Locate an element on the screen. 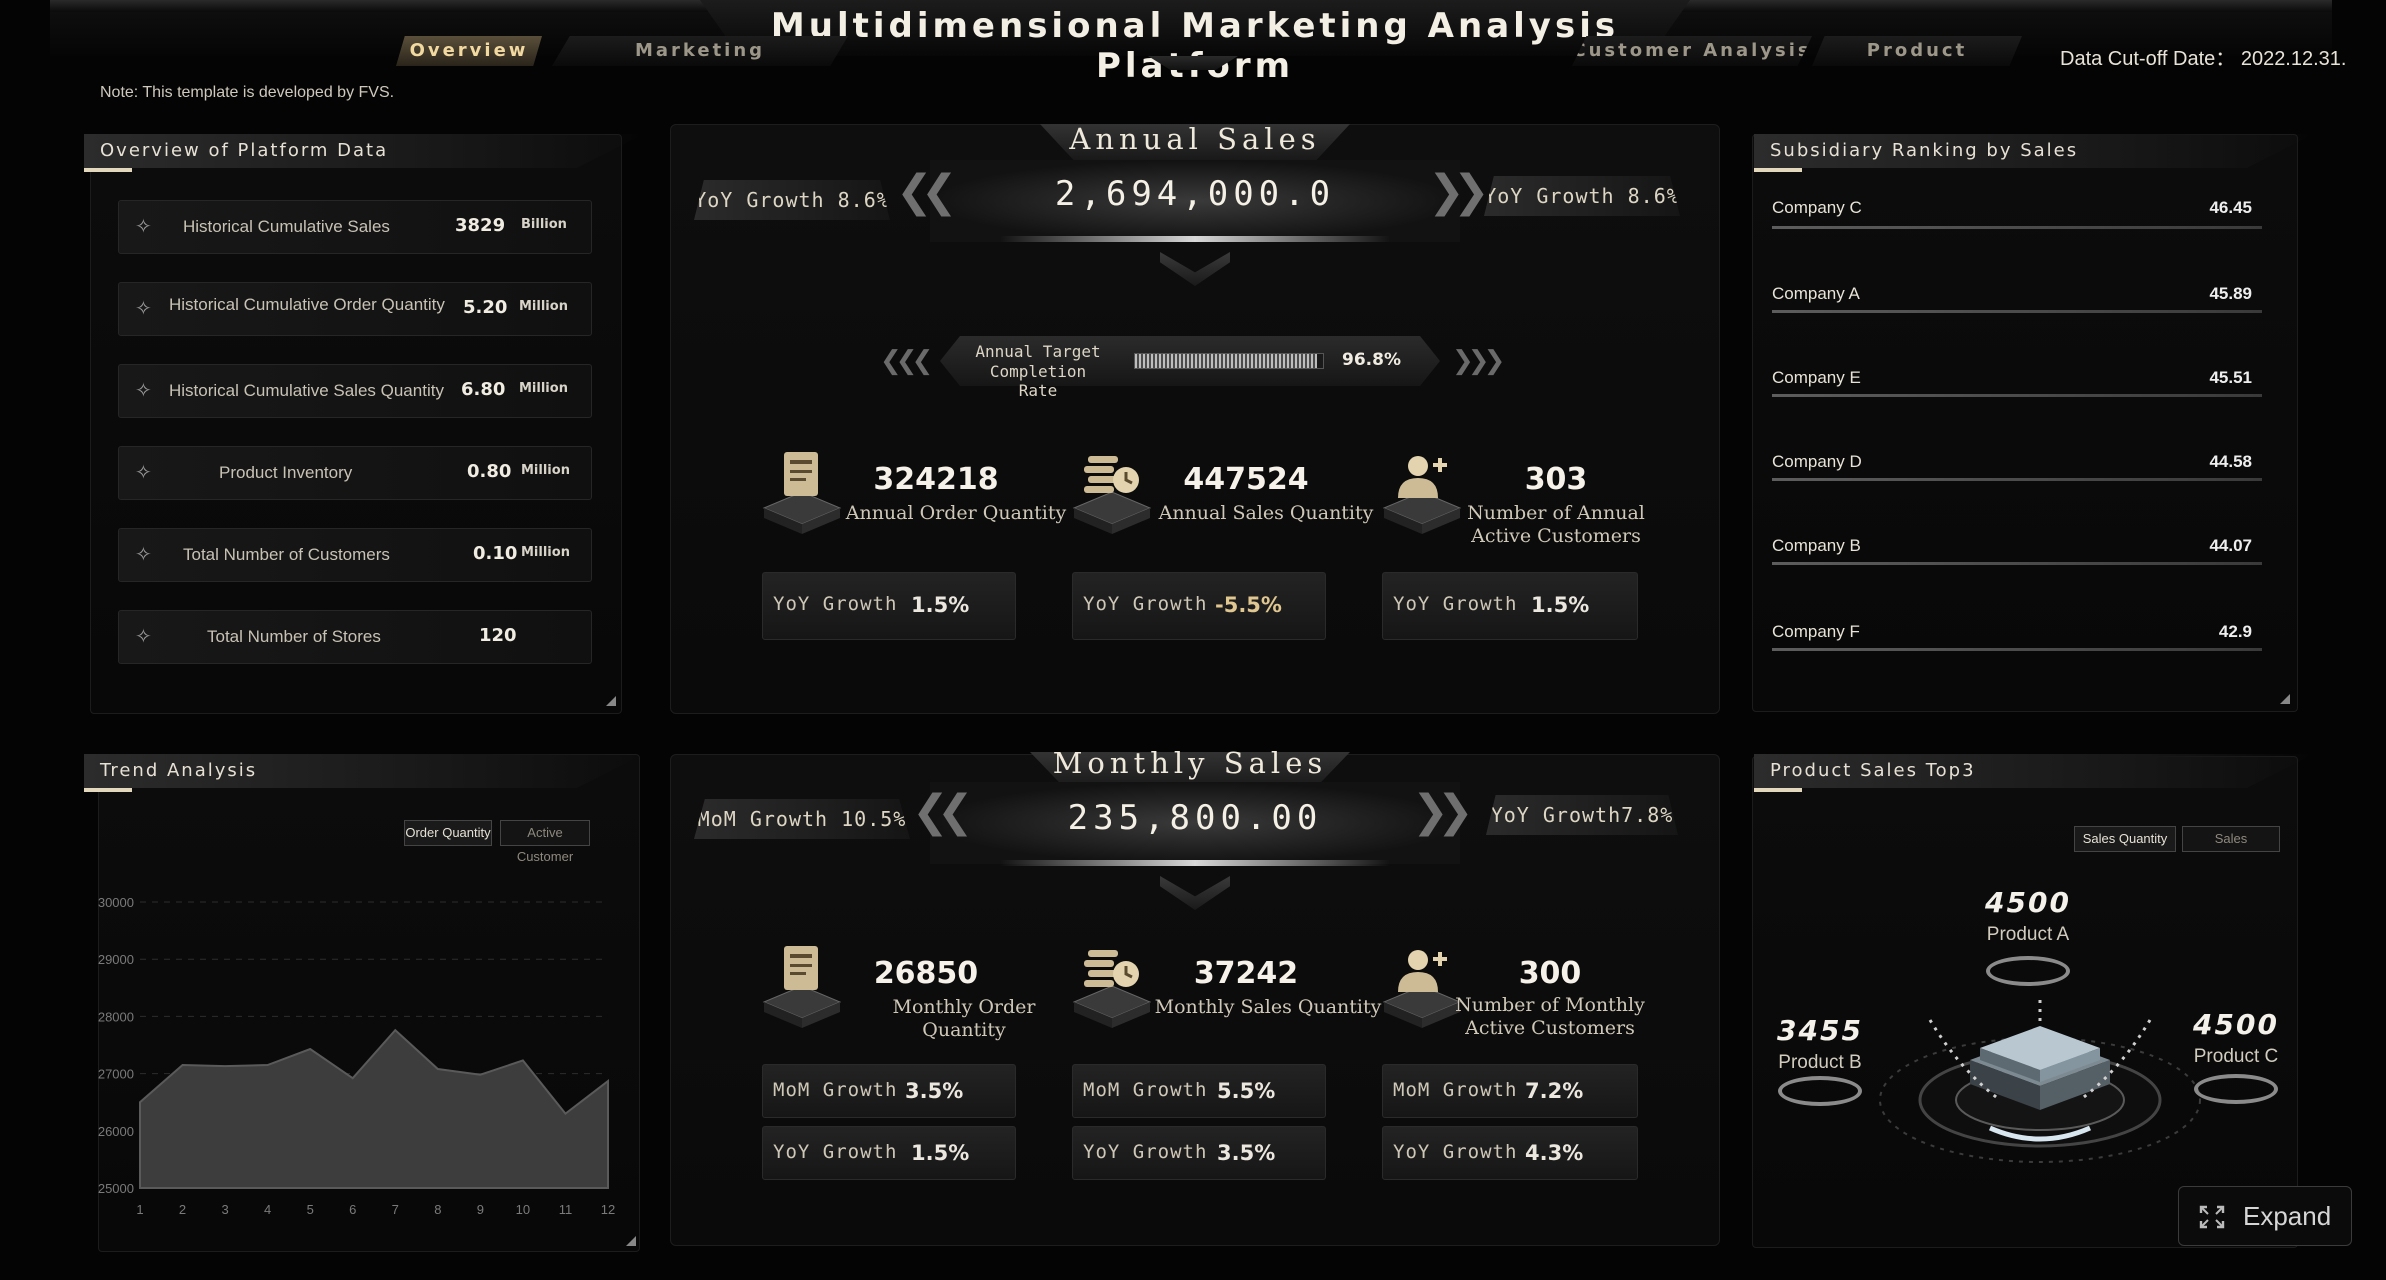 The width and height of the screenshot is (2386, 1280). x-tick-label: 11 is located at coordinates (566, 1209).